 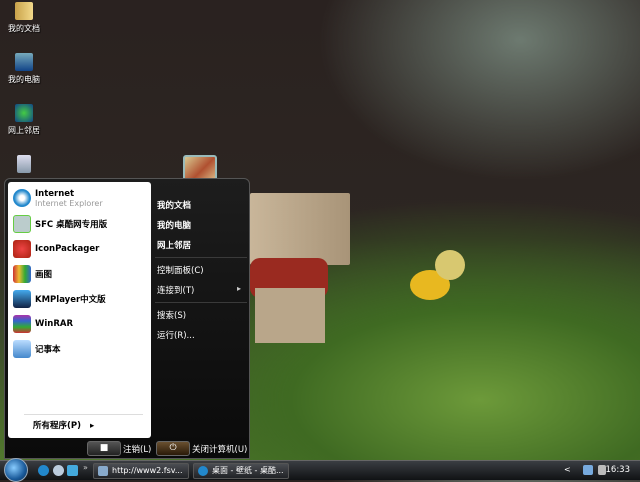 What do you see at coordinates (22, 224) in the screenshot?
I see `sfc-icon` at bounding box center [22, 224].